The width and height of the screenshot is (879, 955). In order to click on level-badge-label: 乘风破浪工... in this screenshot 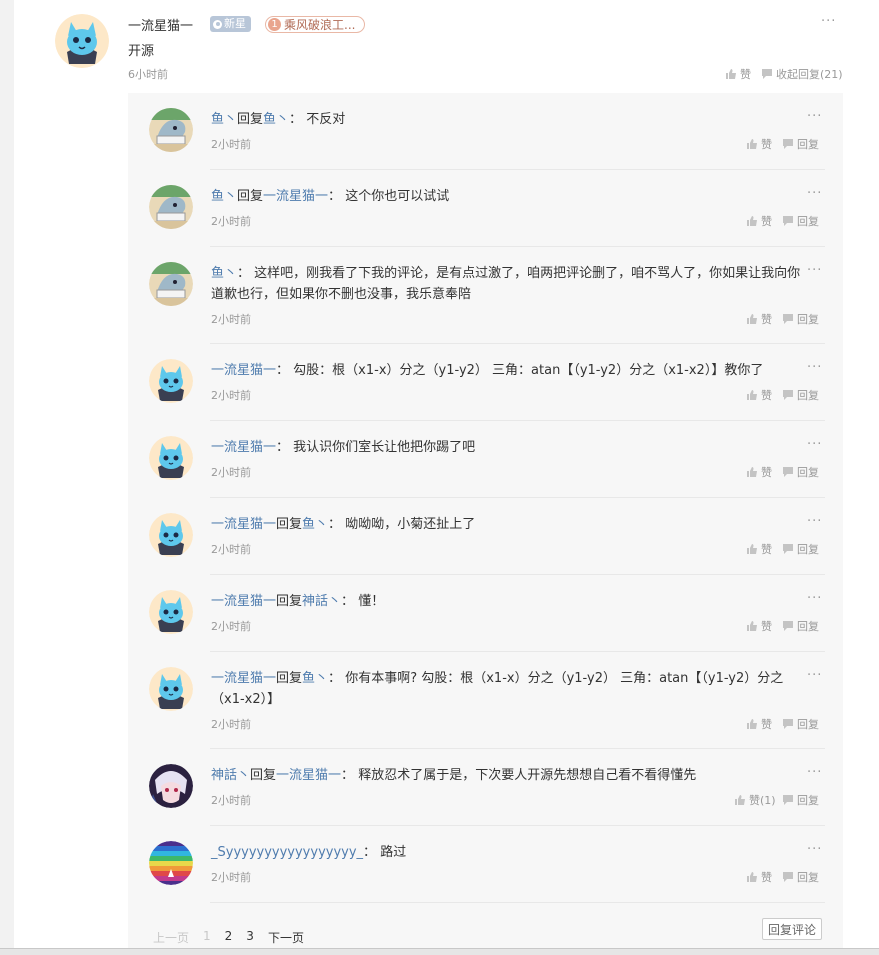, I will do `click(320, 25)`.